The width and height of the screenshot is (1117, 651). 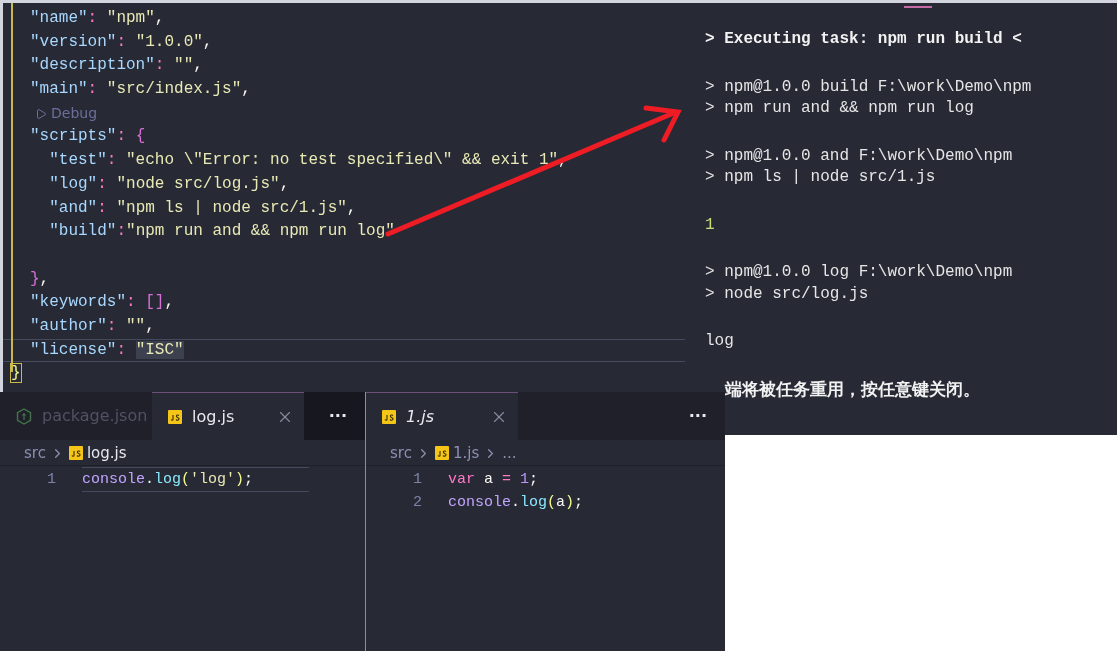 I want to click on terminal-line: > Executing task: npm run build <, so click(x=864, y=39).